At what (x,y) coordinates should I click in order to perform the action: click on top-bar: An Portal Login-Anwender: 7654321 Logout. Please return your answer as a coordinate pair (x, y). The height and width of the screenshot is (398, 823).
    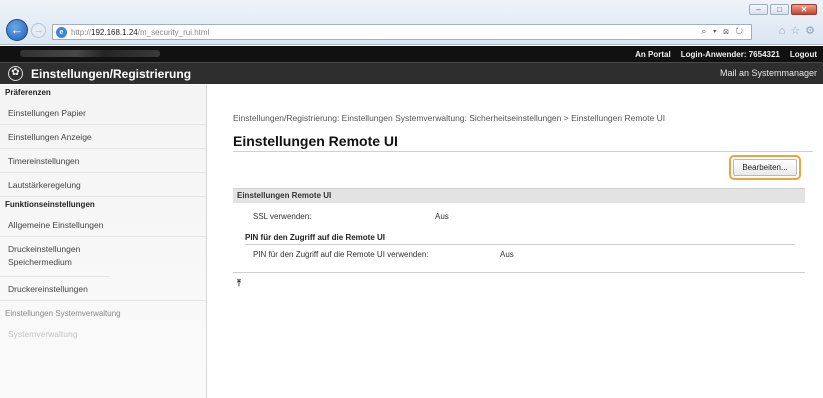
    Looking at the image, I should click on (411, 54).